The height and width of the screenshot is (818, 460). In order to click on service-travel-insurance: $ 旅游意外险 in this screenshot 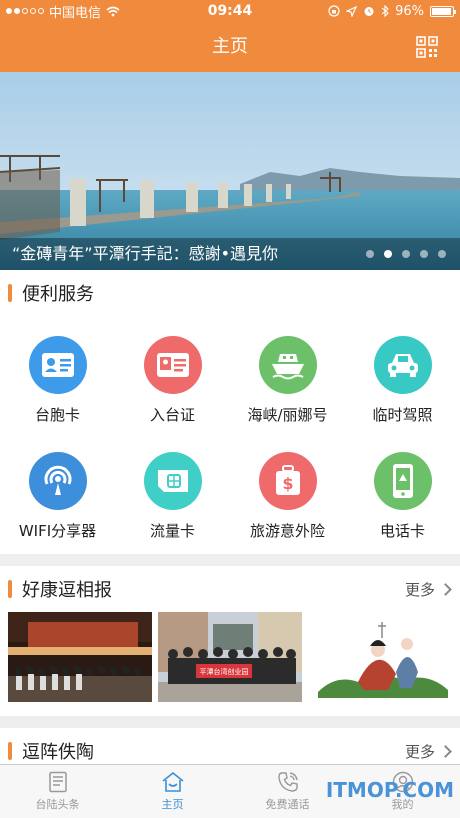, I will do `click(287, 496)`.